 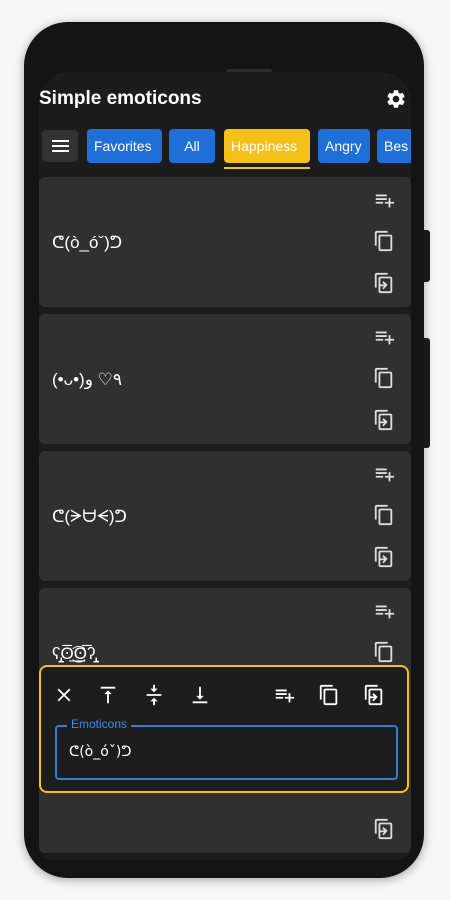 What do you see at coordinates (344, 146) in the screenshot?
I see `tab-angry: Angry` at bounding box center [344, 146].